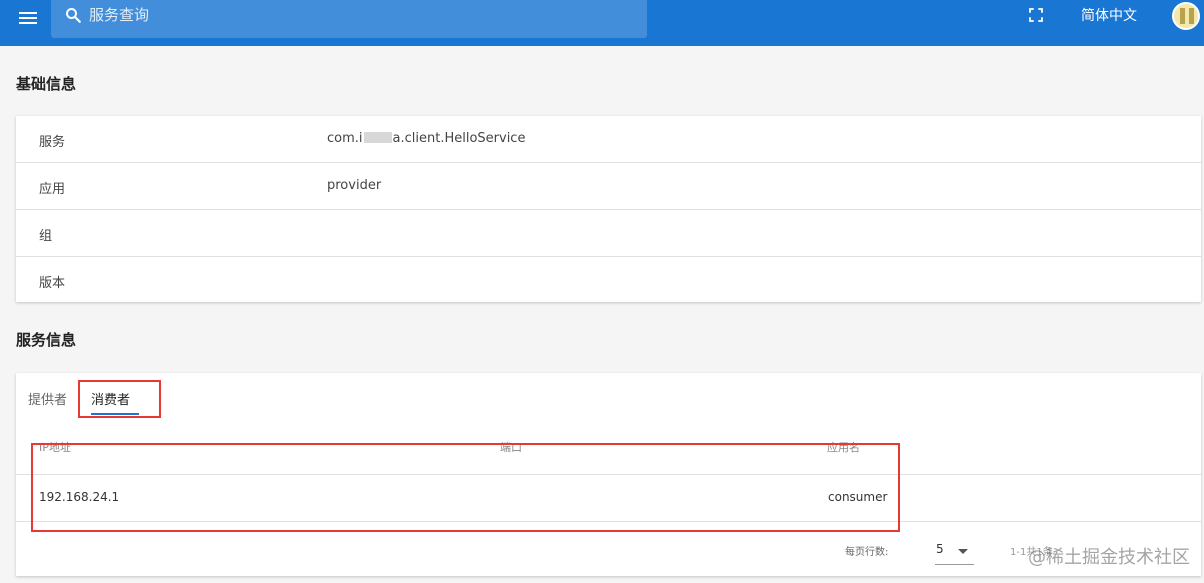  I want to click on column-header-ip: IP地址, so click(55, 447).